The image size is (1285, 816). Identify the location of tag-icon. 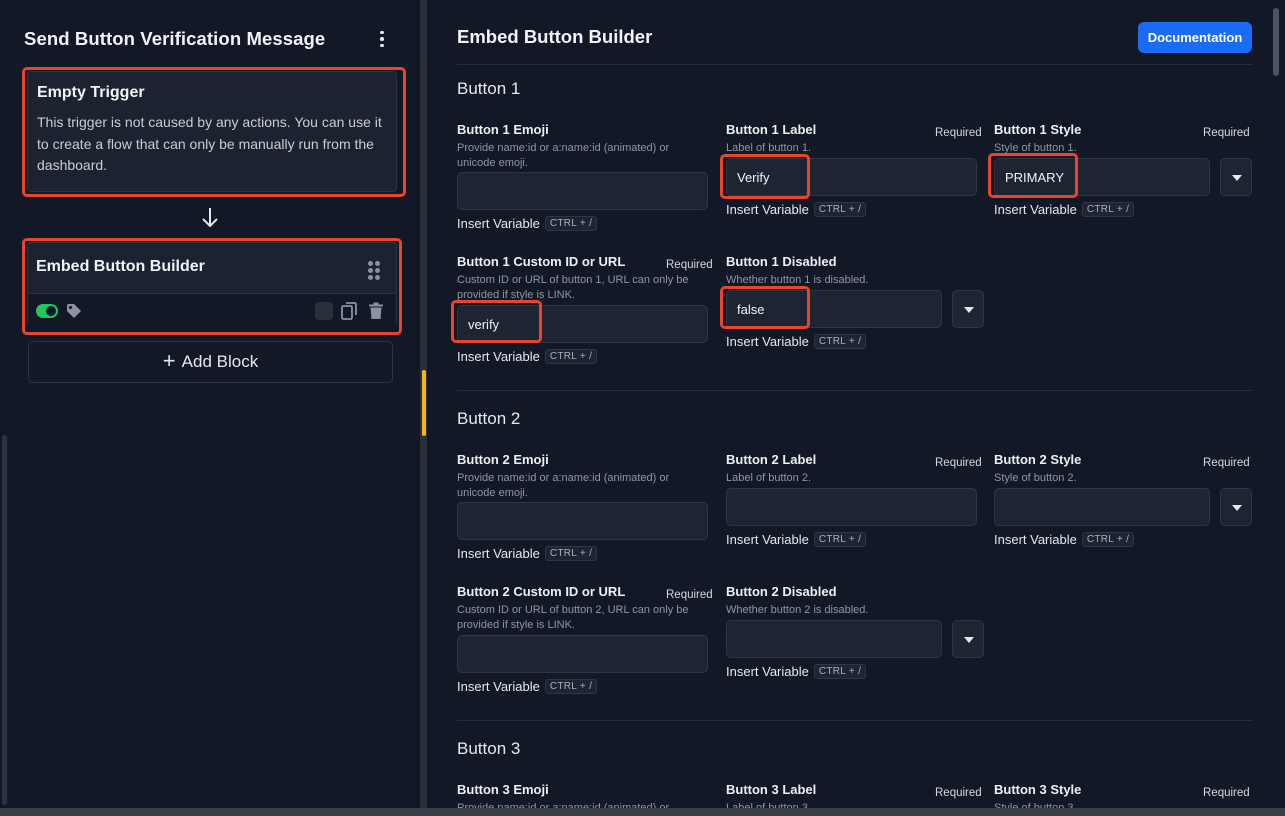
(74, 311).